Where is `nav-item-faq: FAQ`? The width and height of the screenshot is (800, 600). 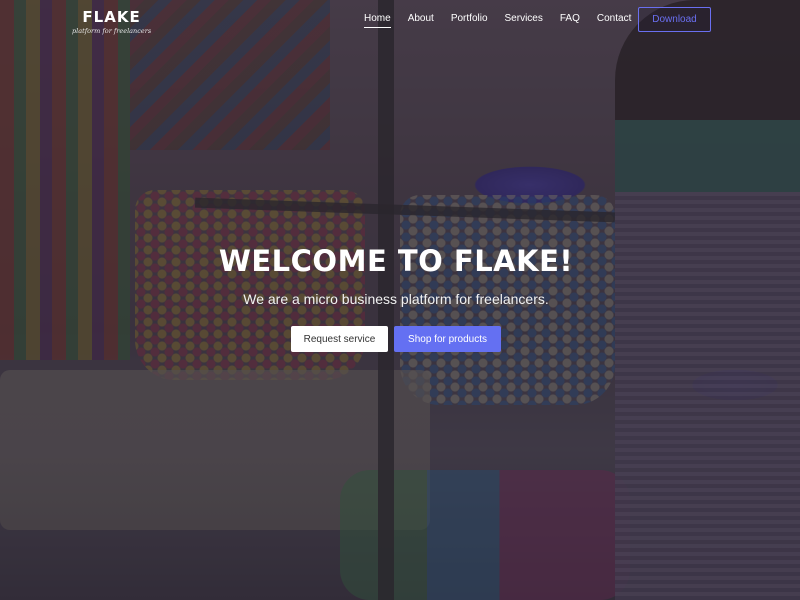
nav-item-faq: FAQ is located at coordinates (570, 20).